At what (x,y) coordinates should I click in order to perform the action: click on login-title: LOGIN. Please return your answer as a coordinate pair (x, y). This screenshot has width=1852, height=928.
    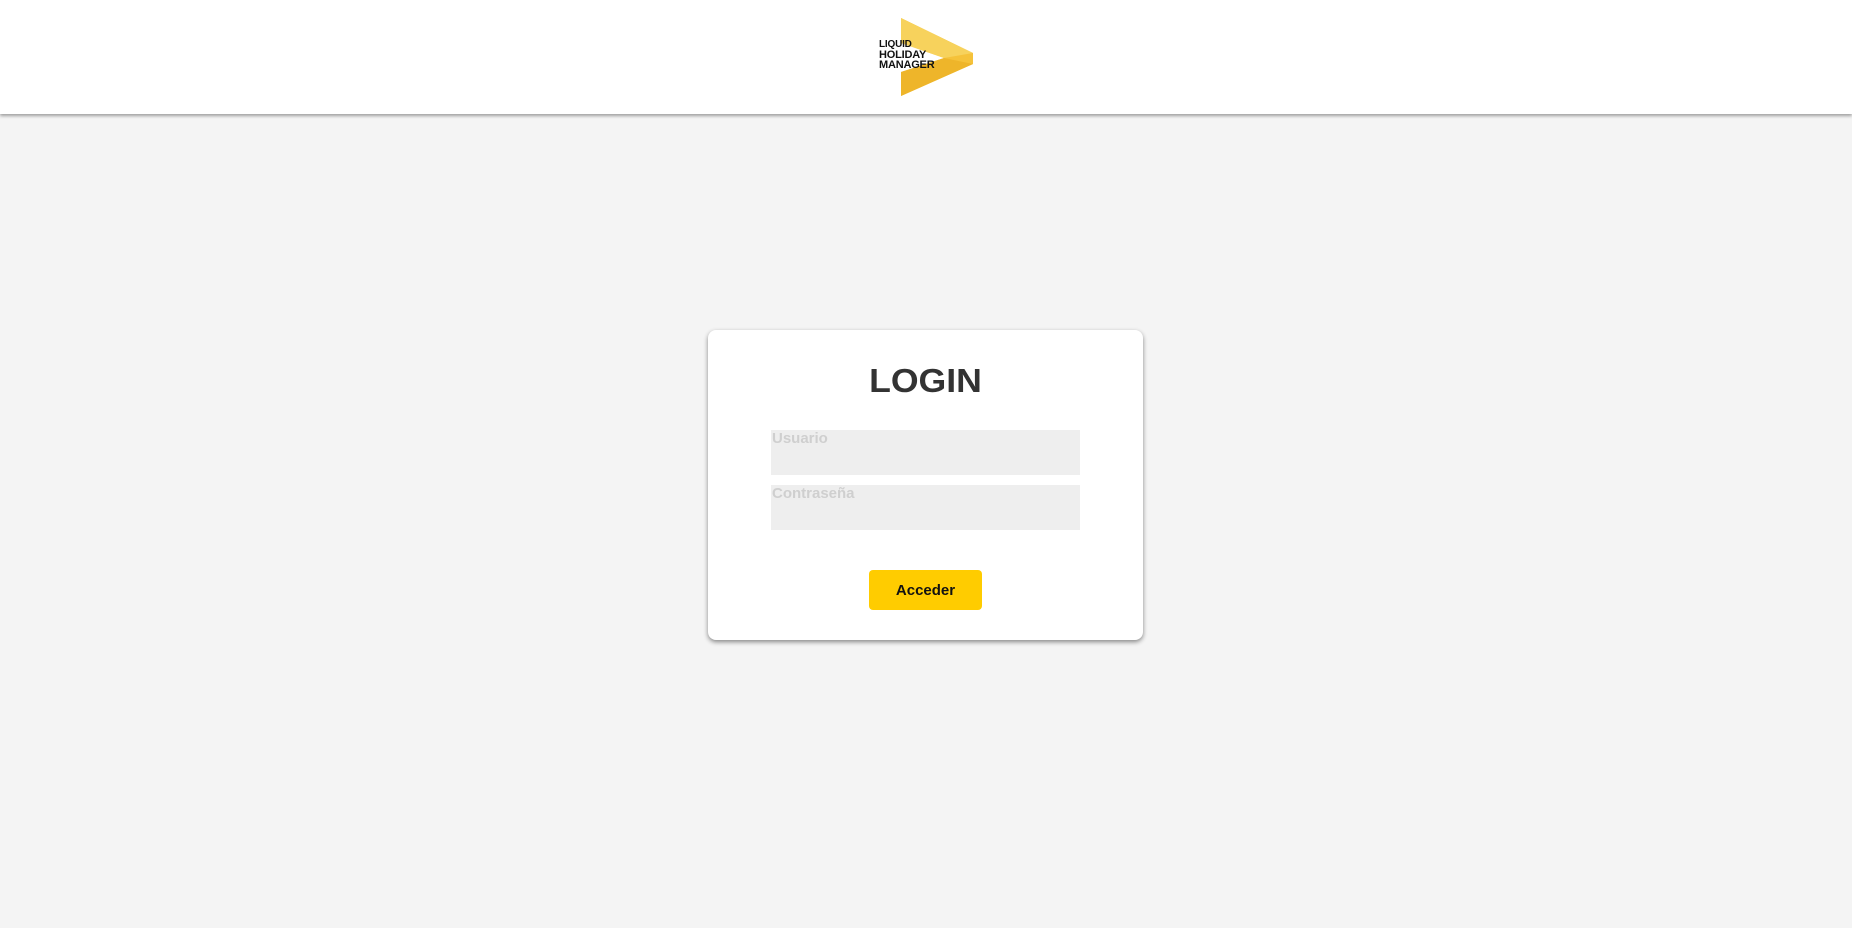
    Looking at the image, I should click on (925, 380).